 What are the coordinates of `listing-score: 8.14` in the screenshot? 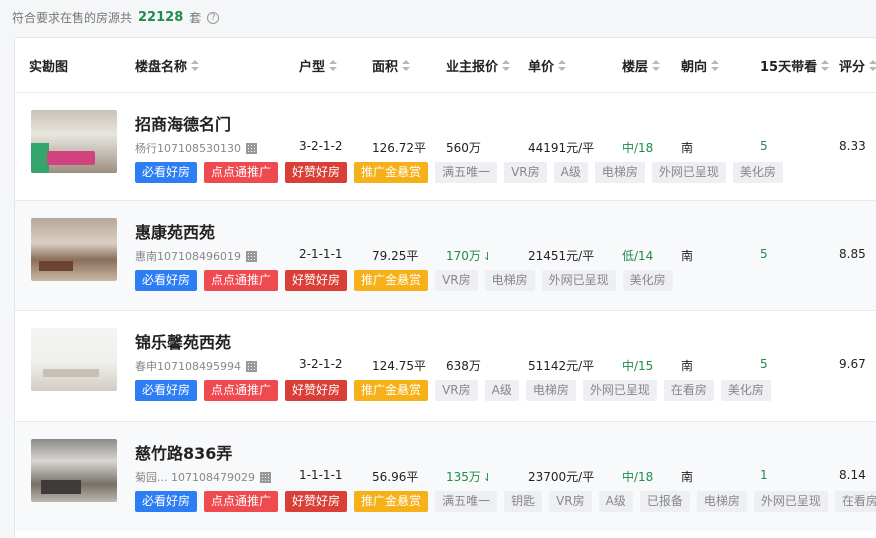 It's located at (852, 475).